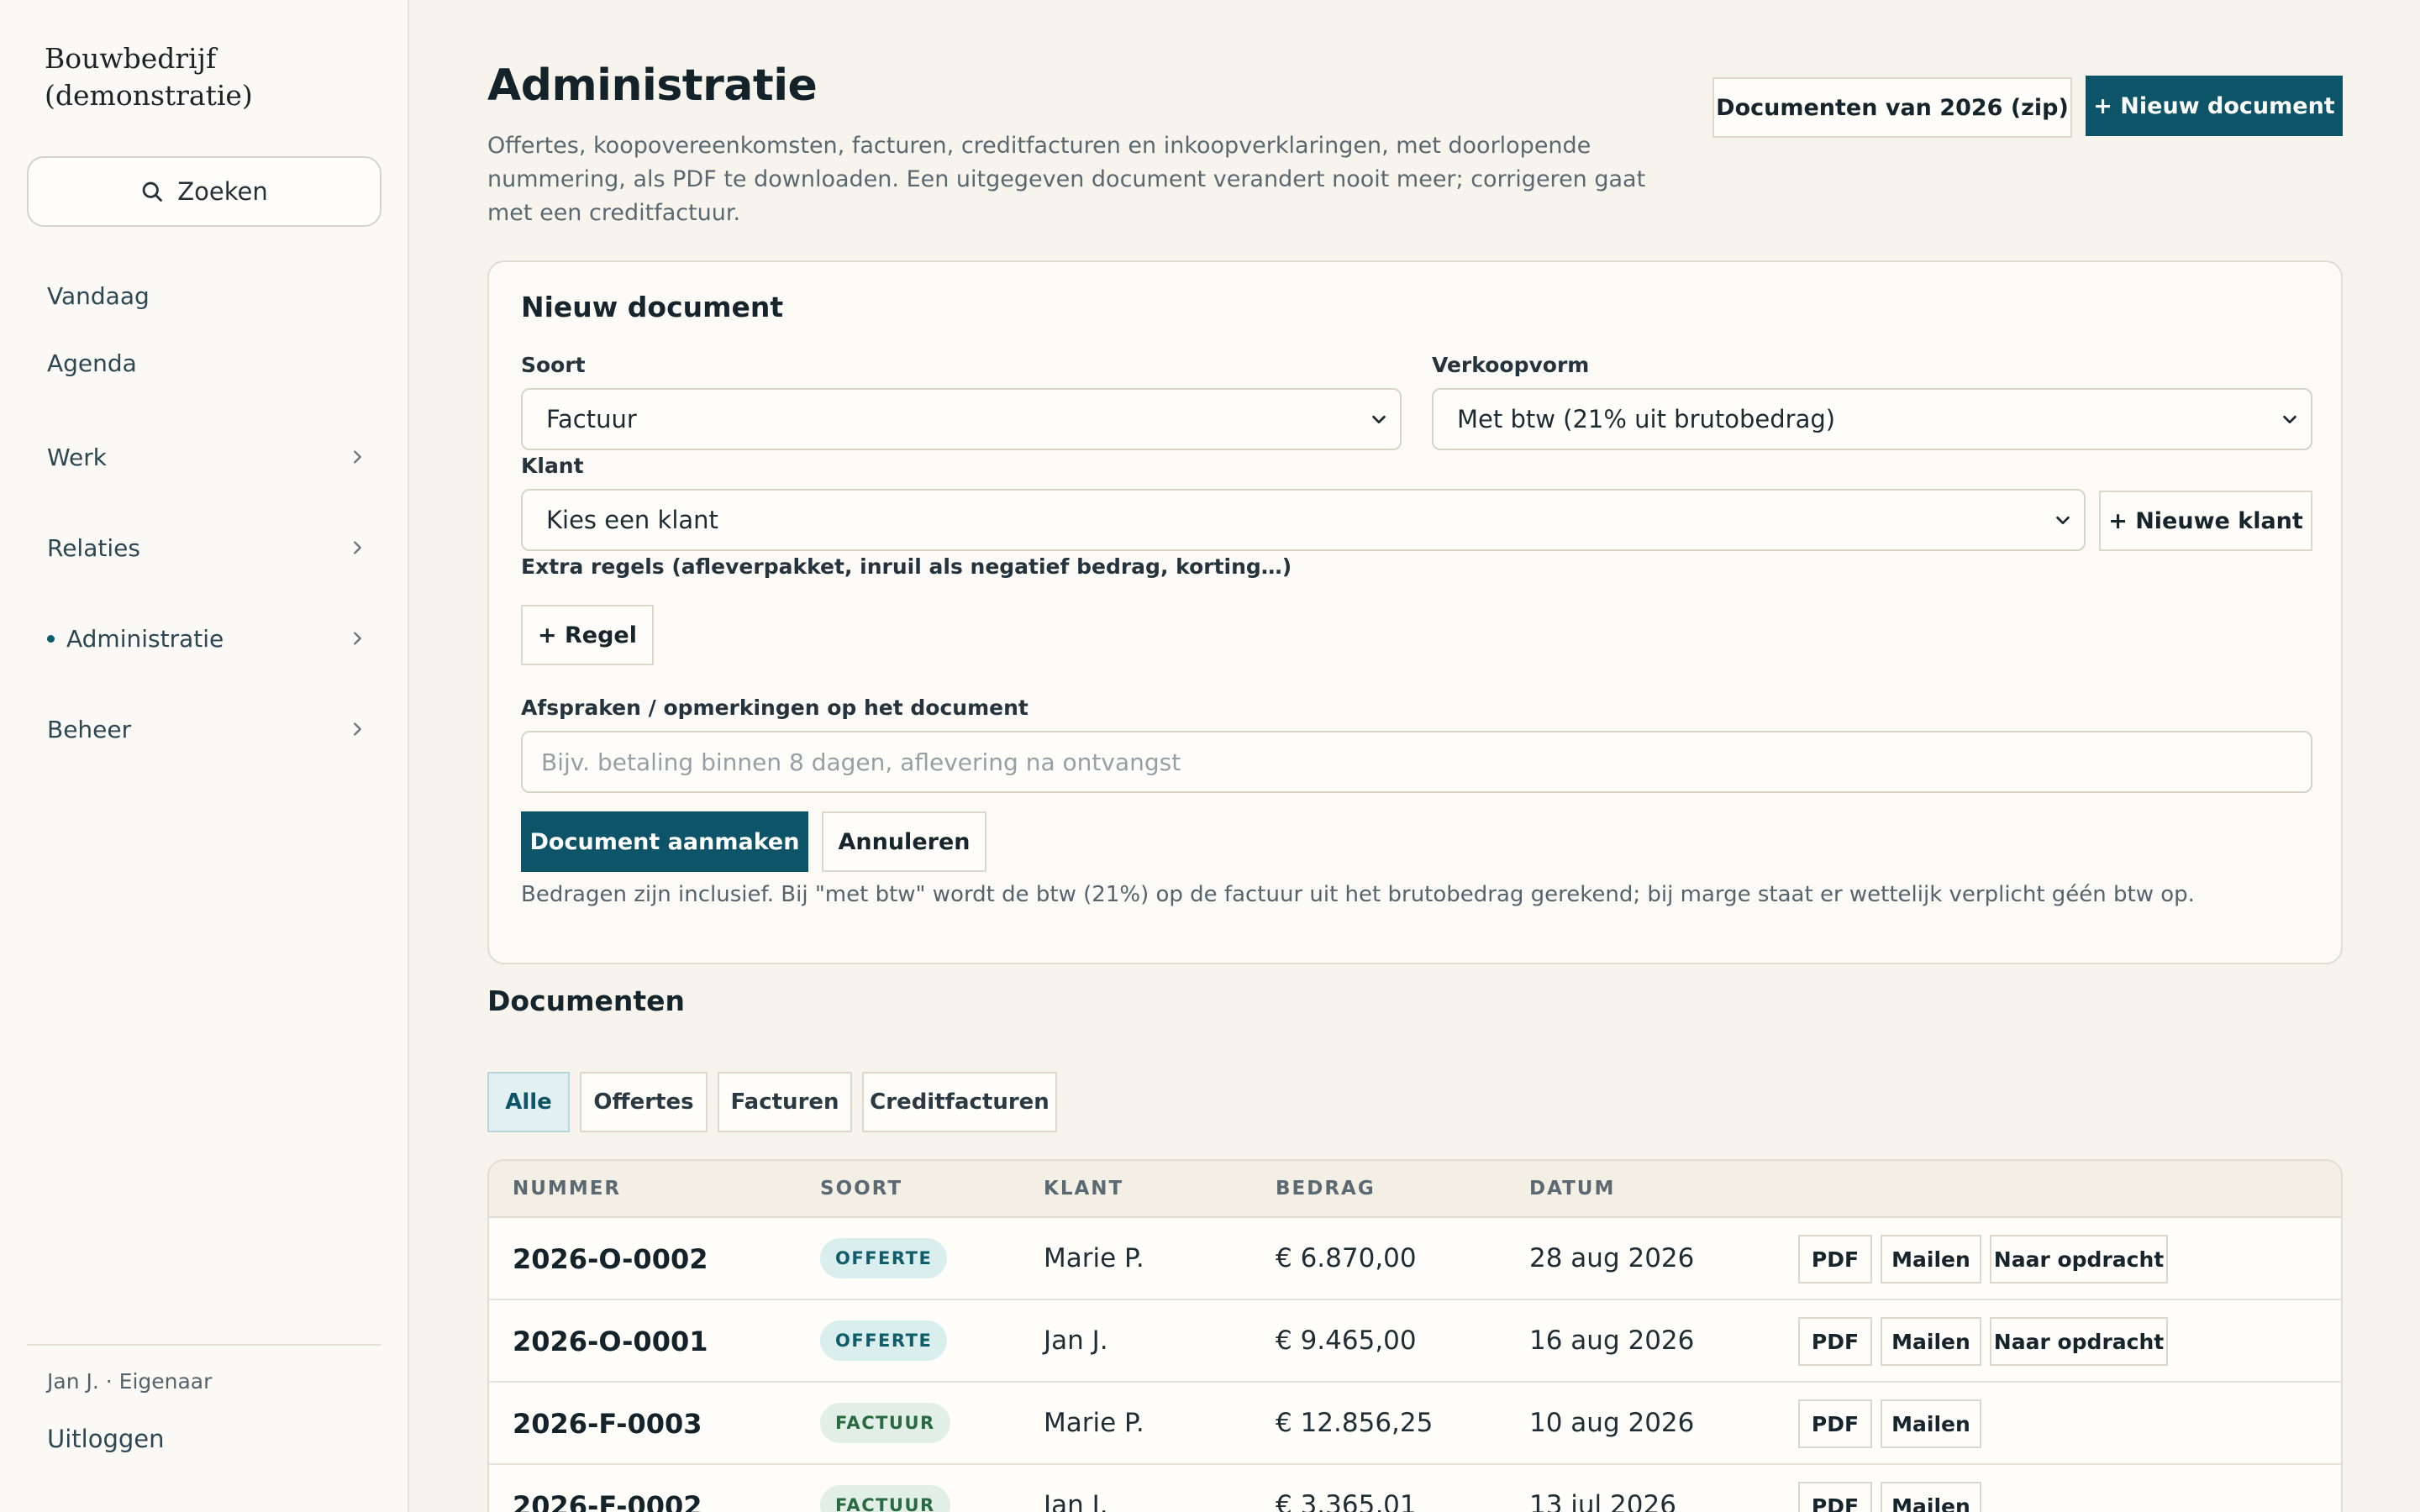 The image size is (2420, 1512). I want to click on filter-creditfacturen: Creditfacturen, so click(960, 1102).